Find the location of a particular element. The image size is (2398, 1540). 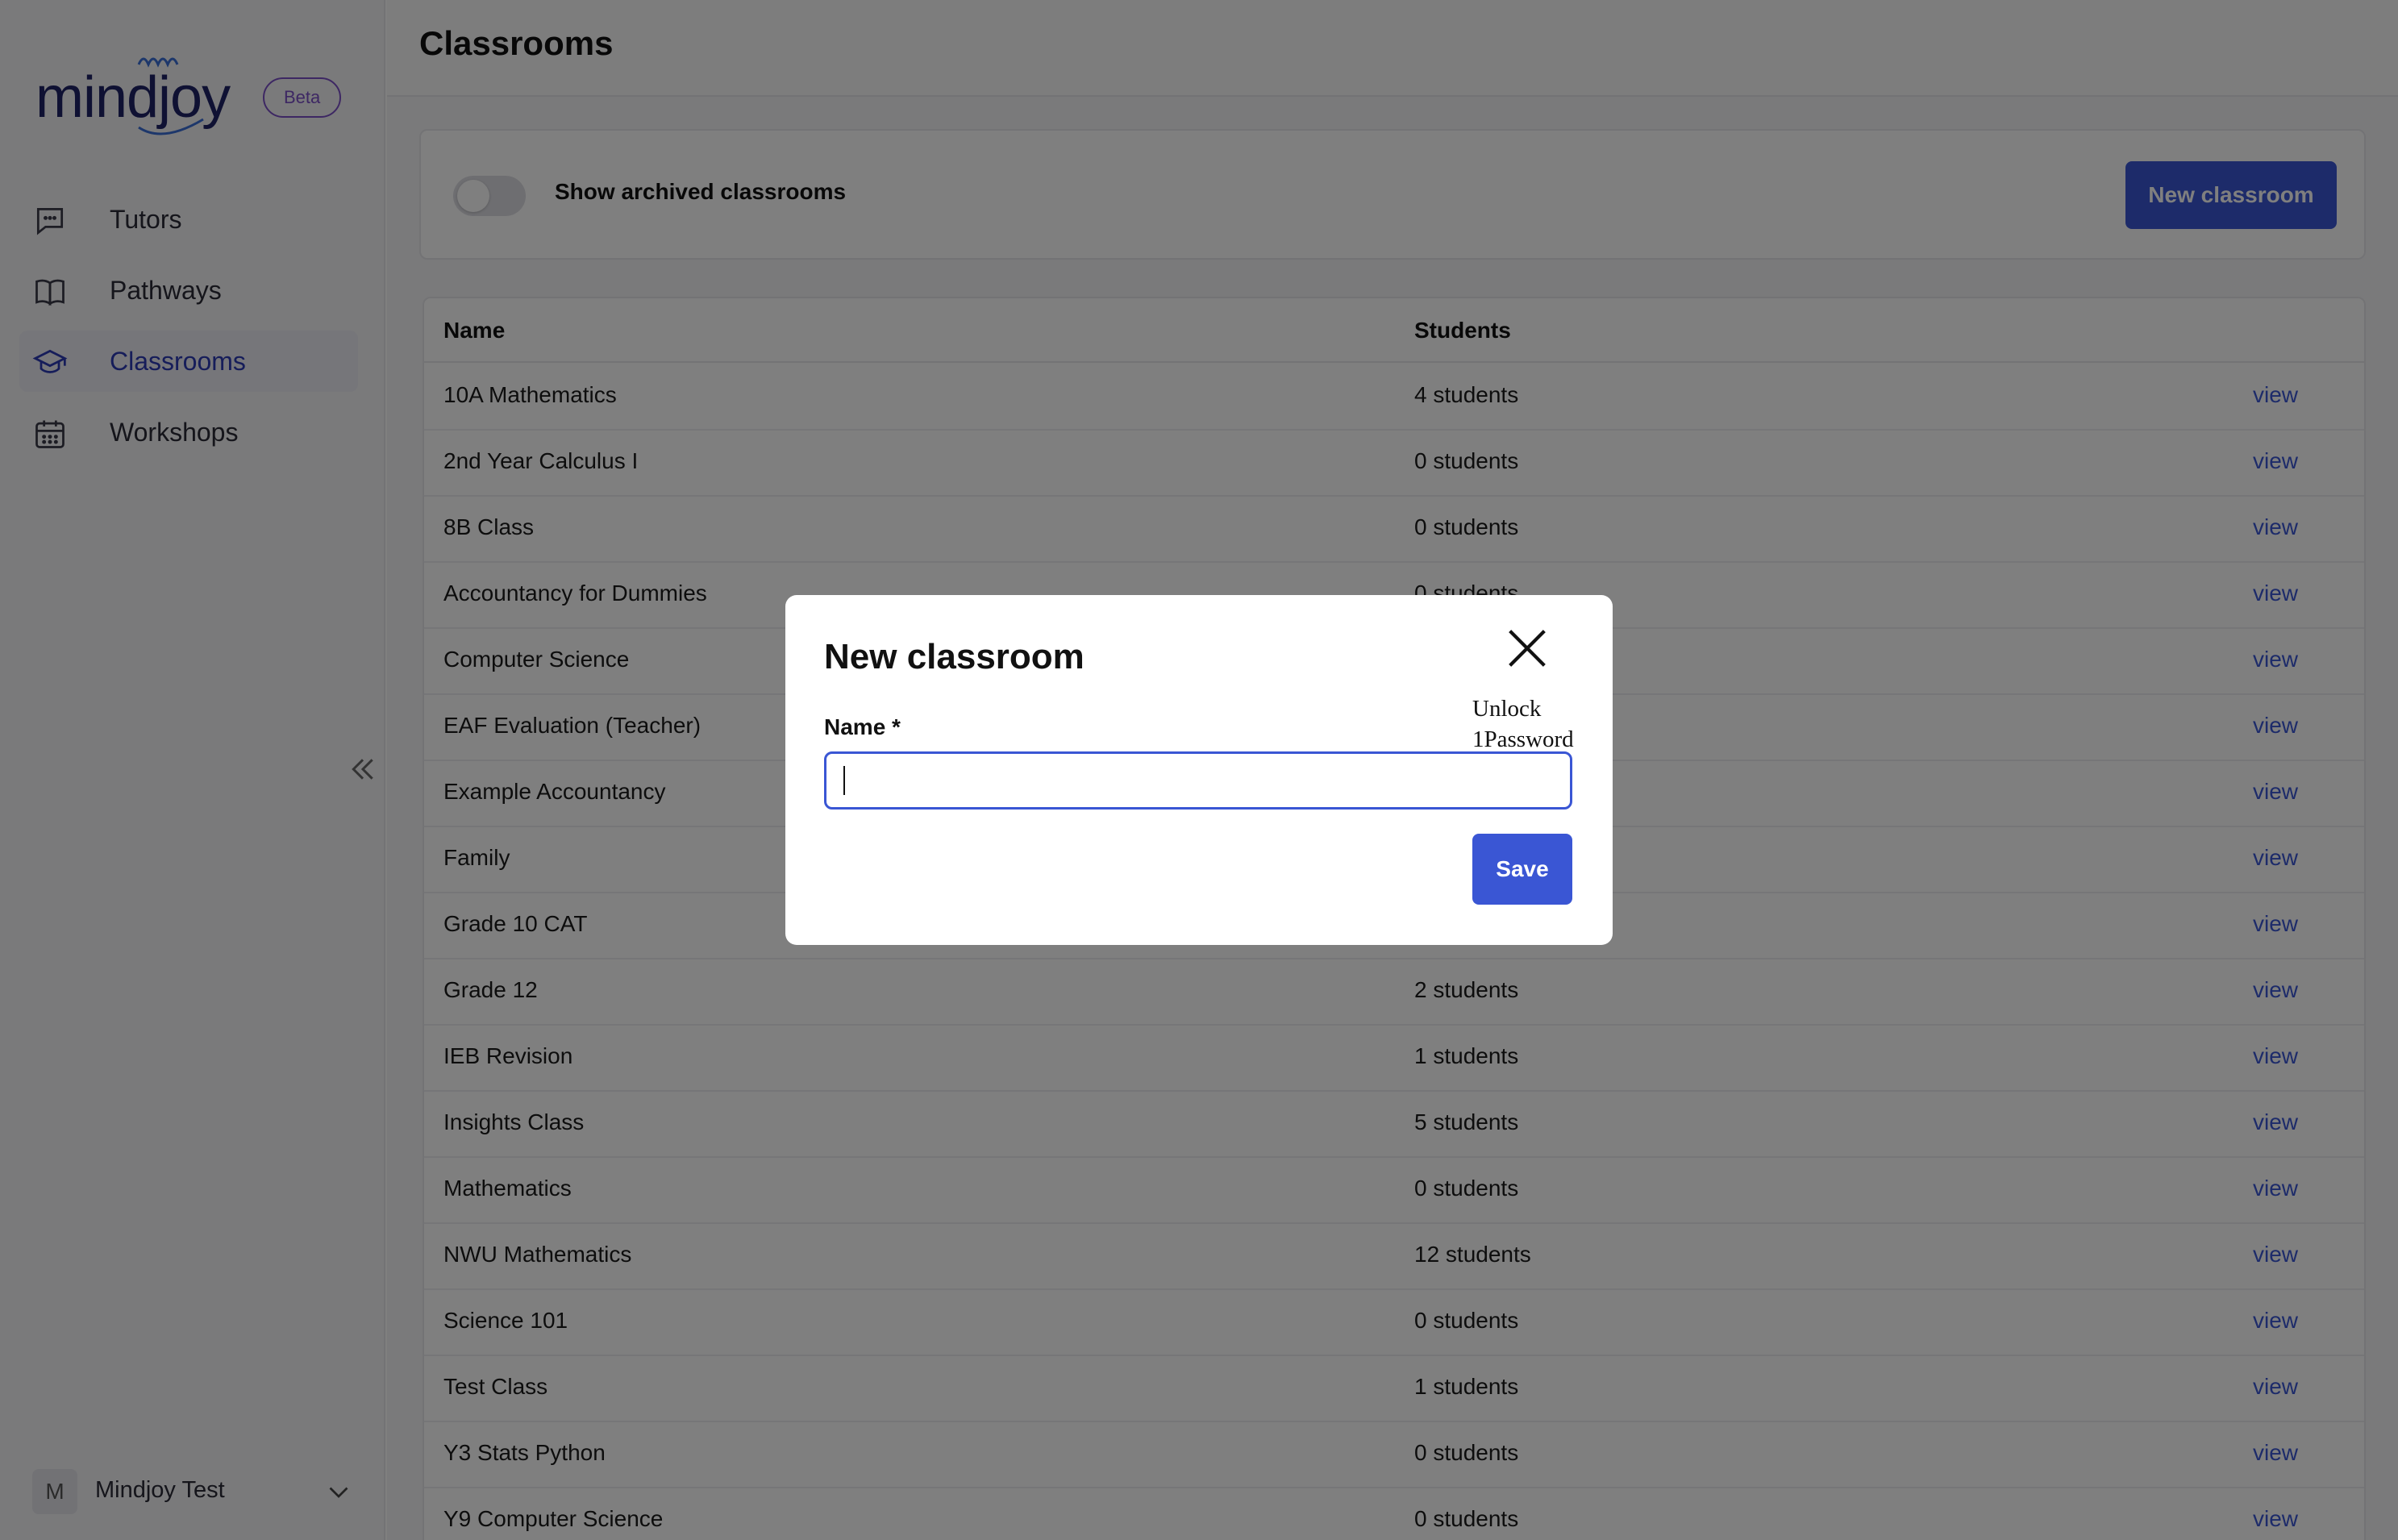

name-field-label: Name * is located at coordinates (862, 726).